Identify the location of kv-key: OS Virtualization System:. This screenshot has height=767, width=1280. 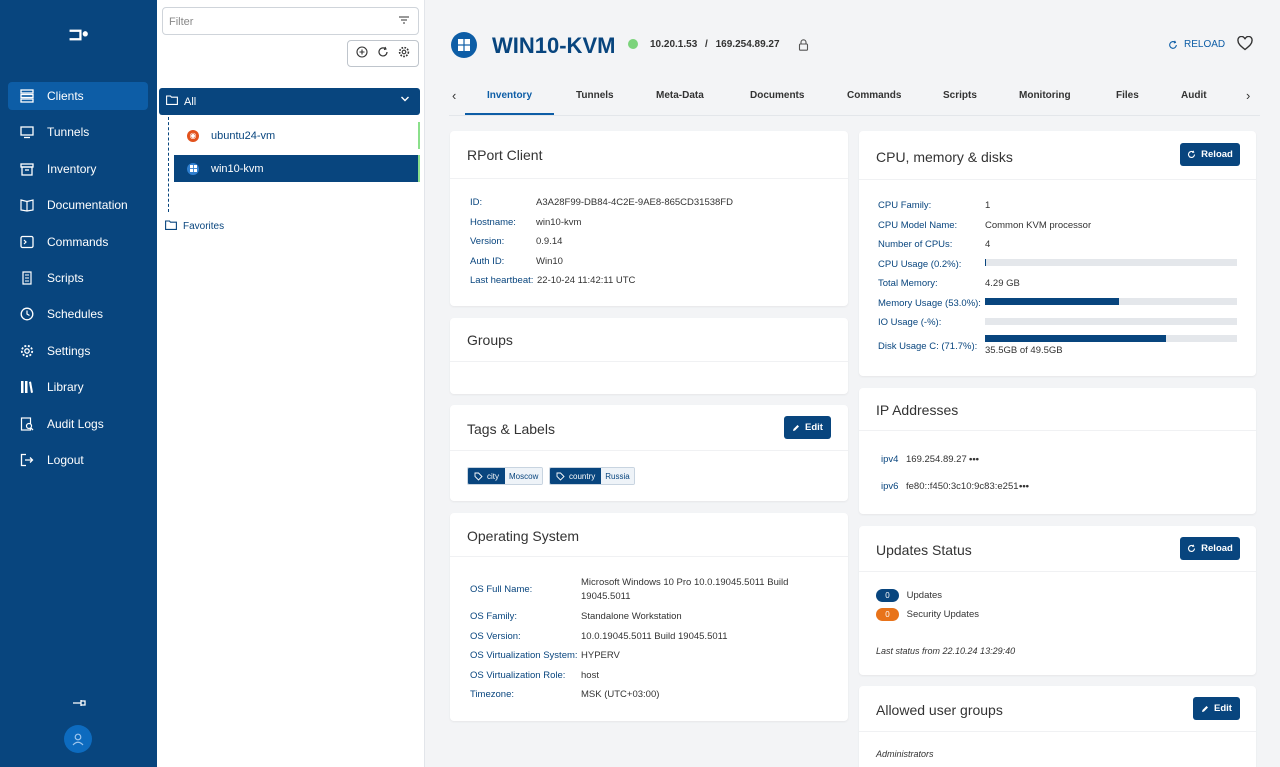
(524, 655).